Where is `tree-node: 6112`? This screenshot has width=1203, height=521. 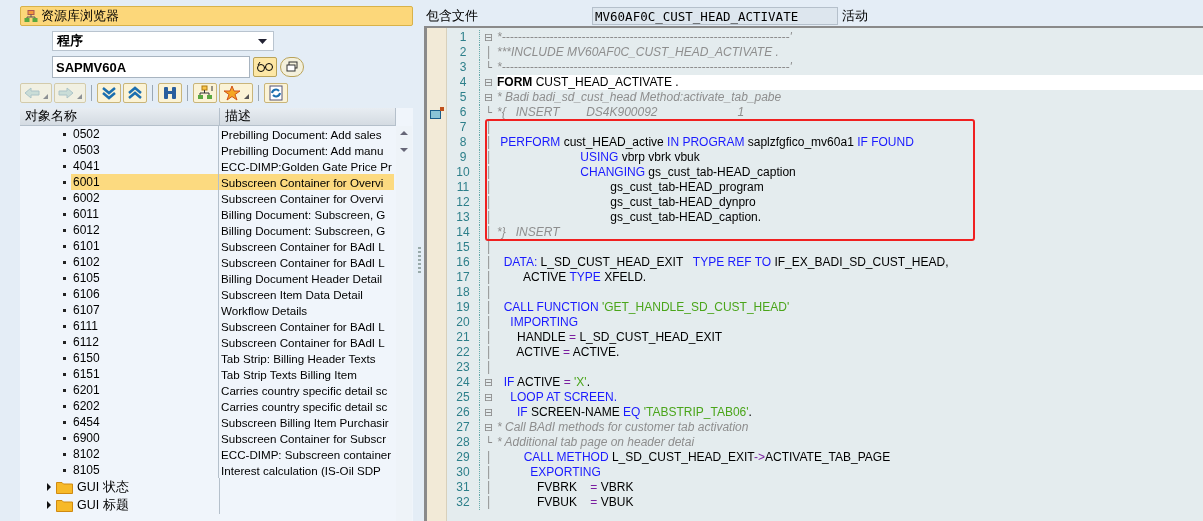 tree-node: 6112 is located at coordinates (145, 342).